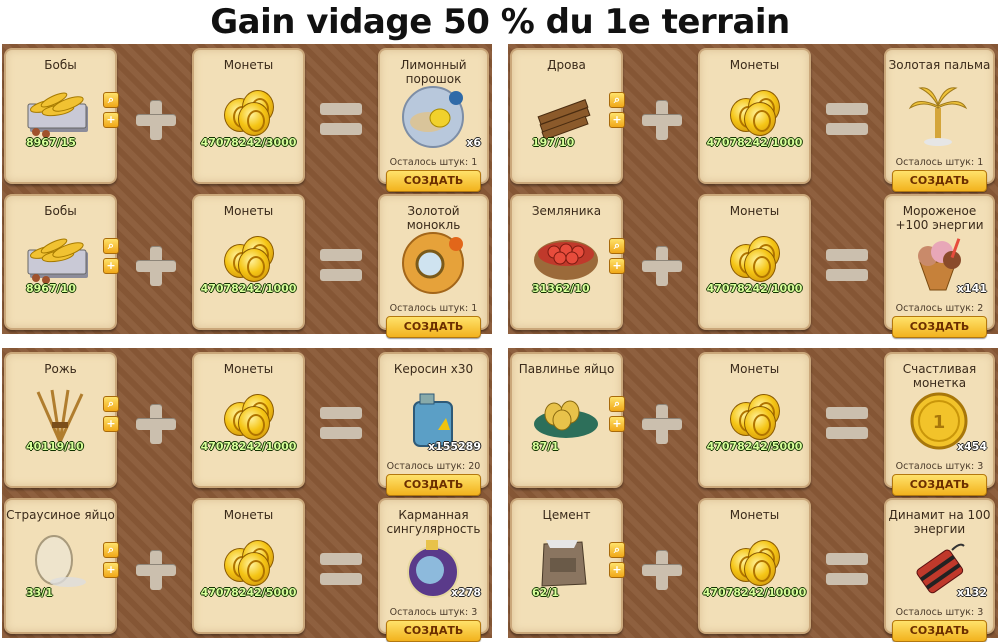  What do you see at coordinates (465, 592) in the screenshot?
I see `result-qty: x278` at bounding box center [465, 592].